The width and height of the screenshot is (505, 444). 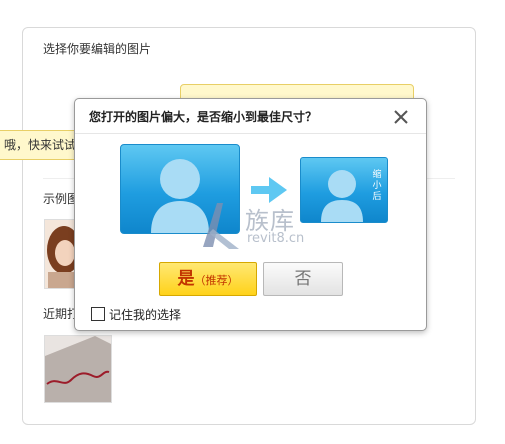 I want to click on remember-choice-label: 记住我的选择, so click(x=145, y=315).